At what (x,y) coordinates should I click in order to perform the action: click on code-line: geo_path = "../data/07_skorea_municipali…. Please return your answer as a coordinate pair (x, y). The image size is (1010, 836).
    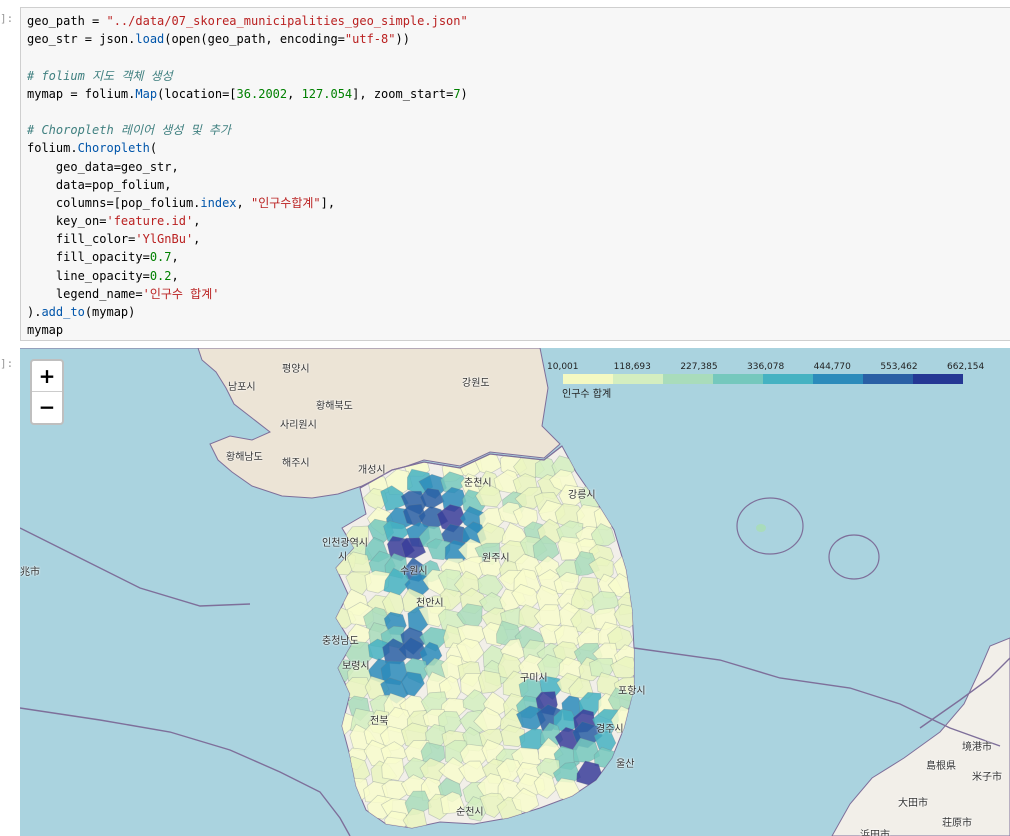
    Looking at the image, I should click on (518, 21).